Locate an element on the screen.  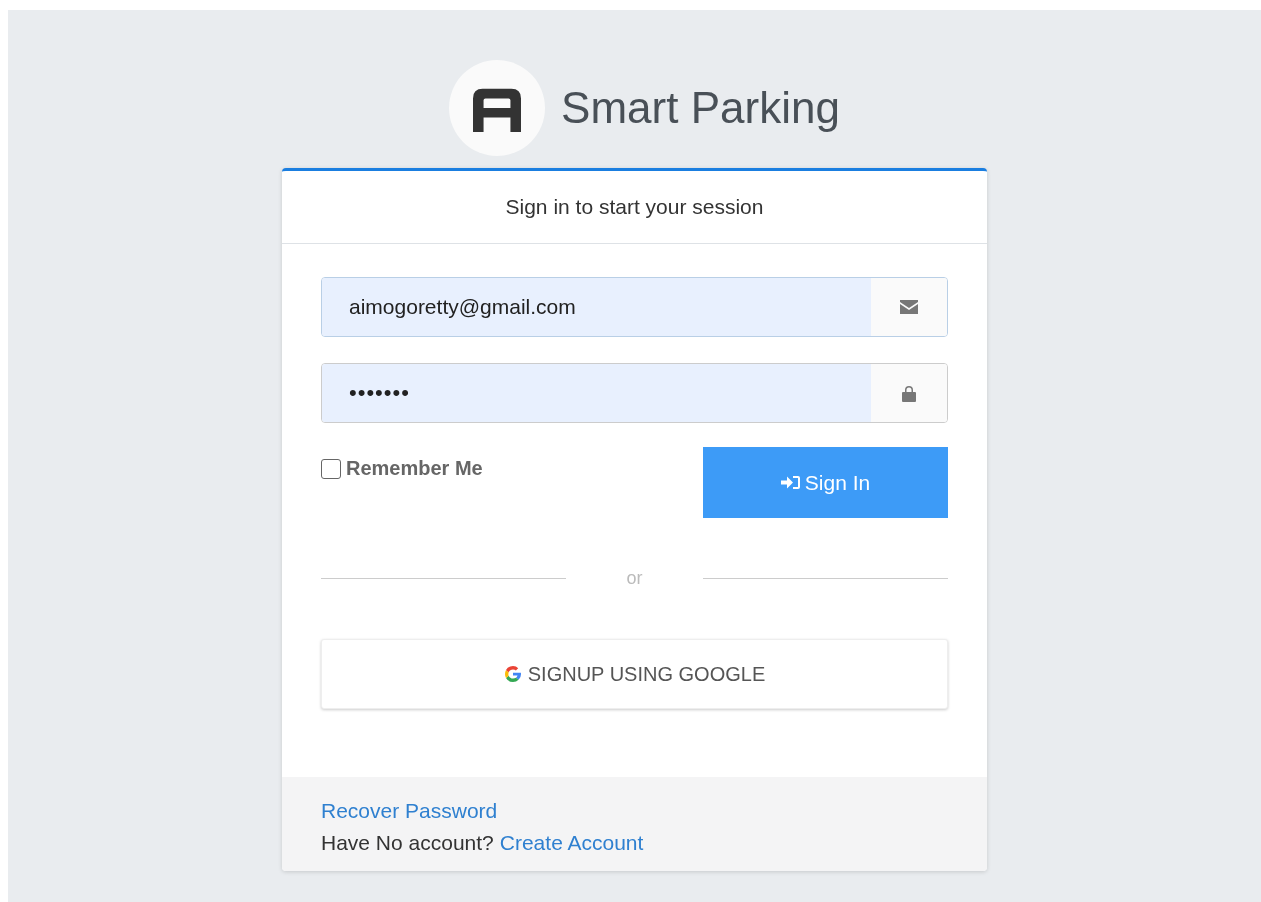
app-title: Smart Parking is located at coordinates (700, 108).